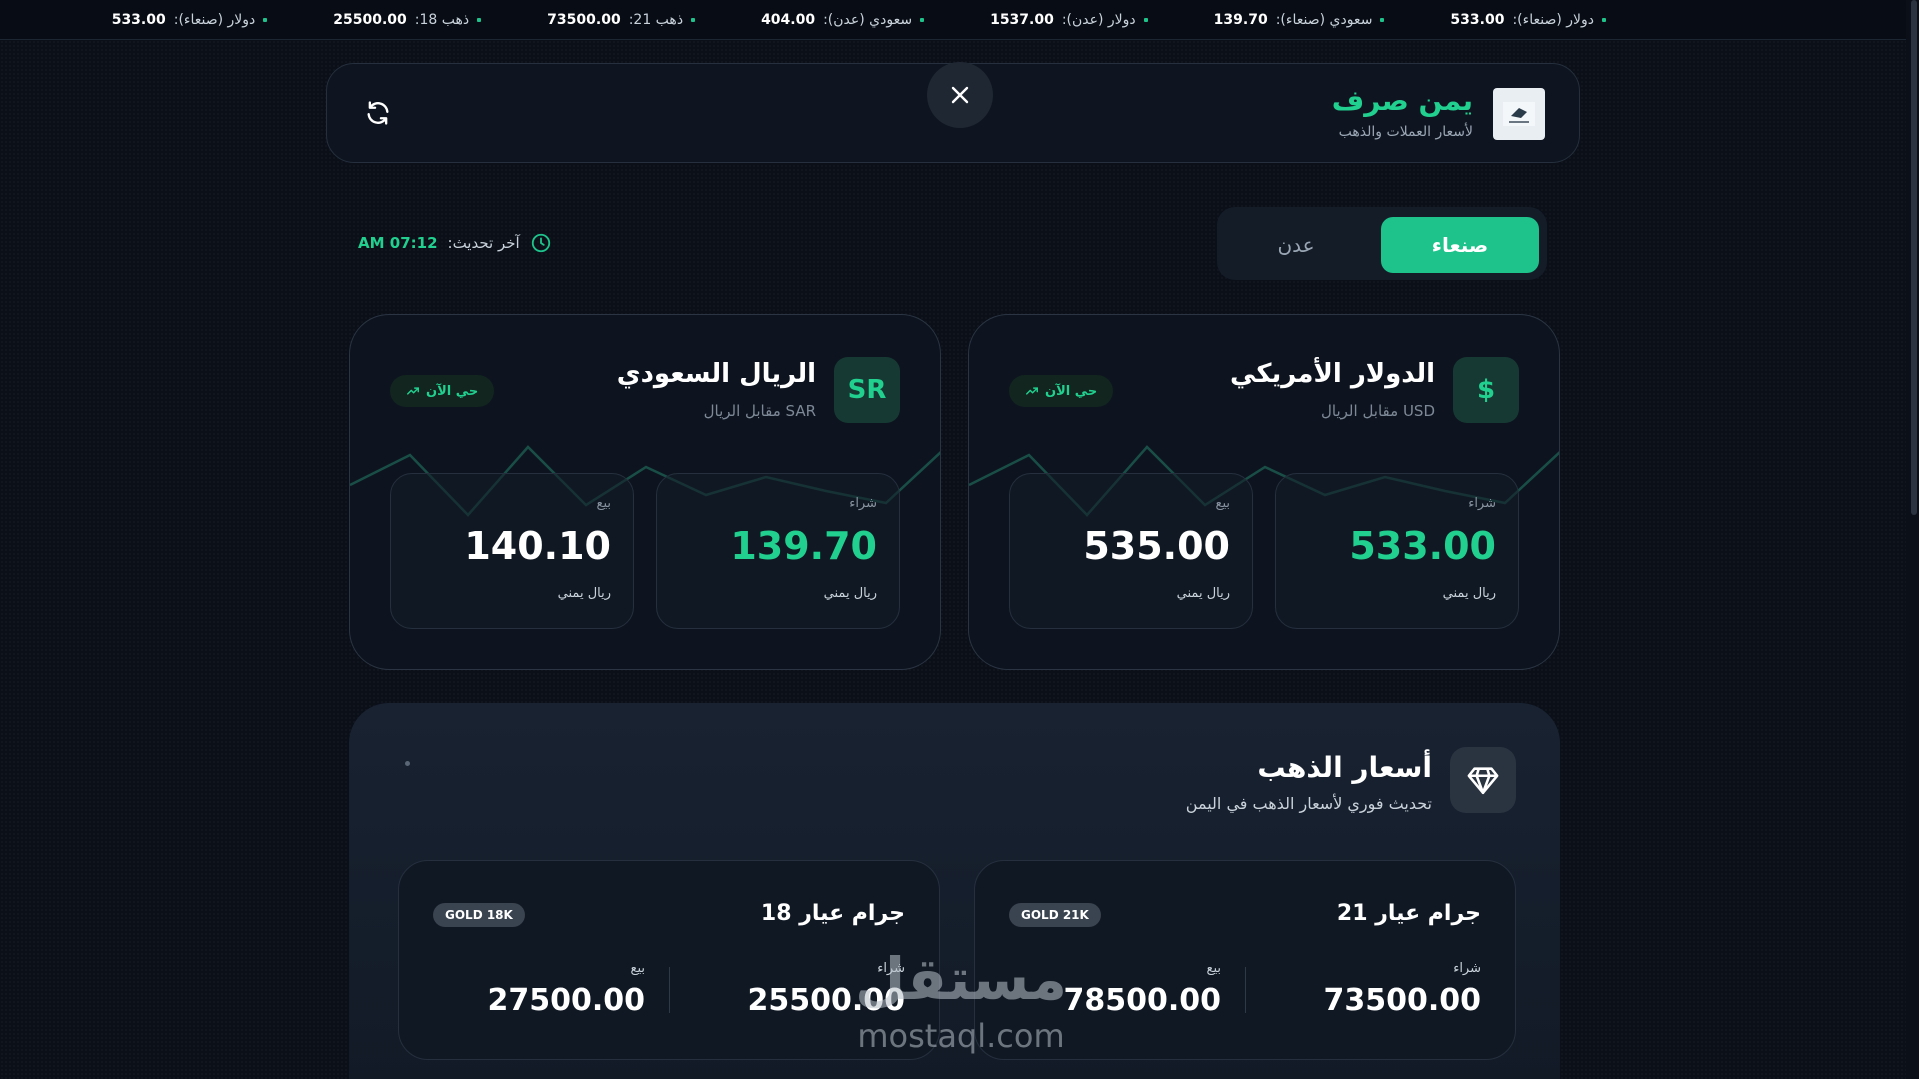 This screenshot has height=1079, width=1919. What do you see at coordinates (540, 243) in the screenshot?
I see `clock-icon` at bounding box center [540, 243].